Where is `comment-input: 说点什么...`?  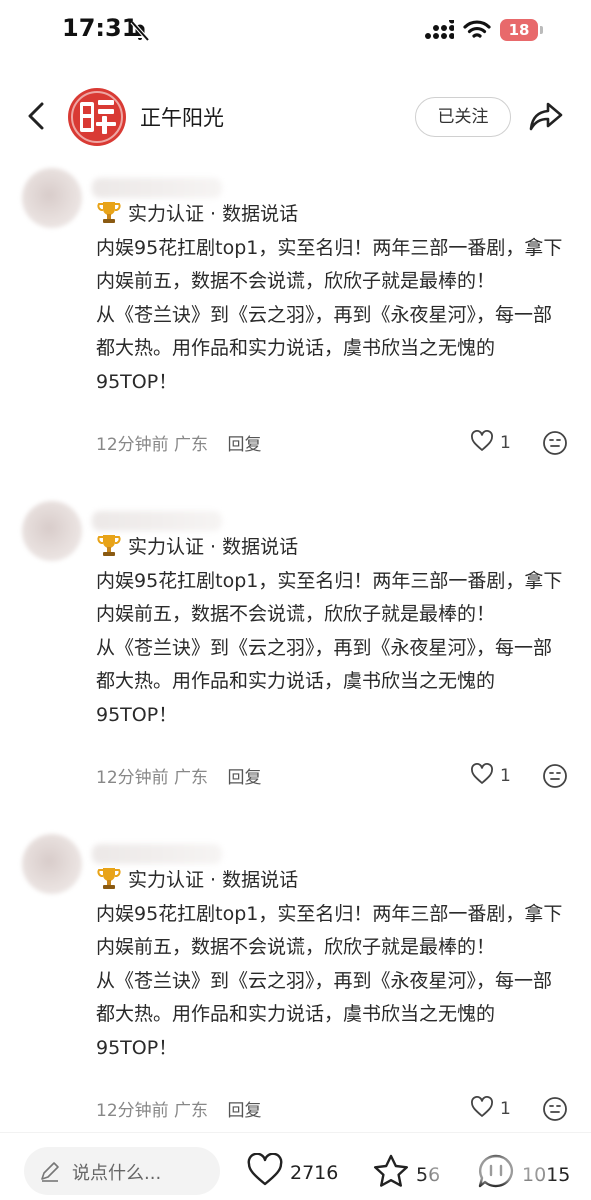
comment-input: 说点什么... is located at coordinates (122, 1171).